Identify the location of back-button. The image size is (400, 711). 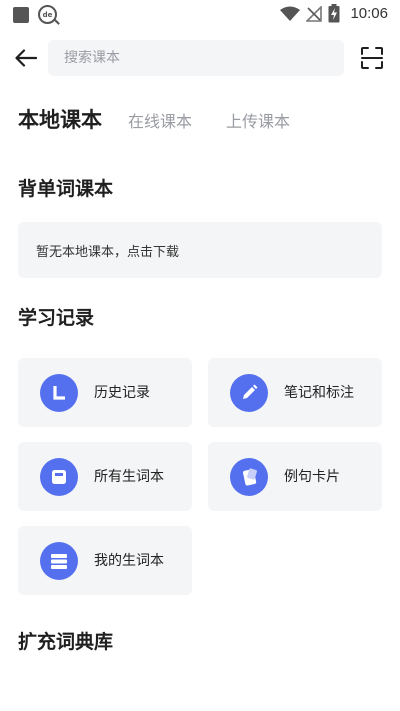
(26, 58).